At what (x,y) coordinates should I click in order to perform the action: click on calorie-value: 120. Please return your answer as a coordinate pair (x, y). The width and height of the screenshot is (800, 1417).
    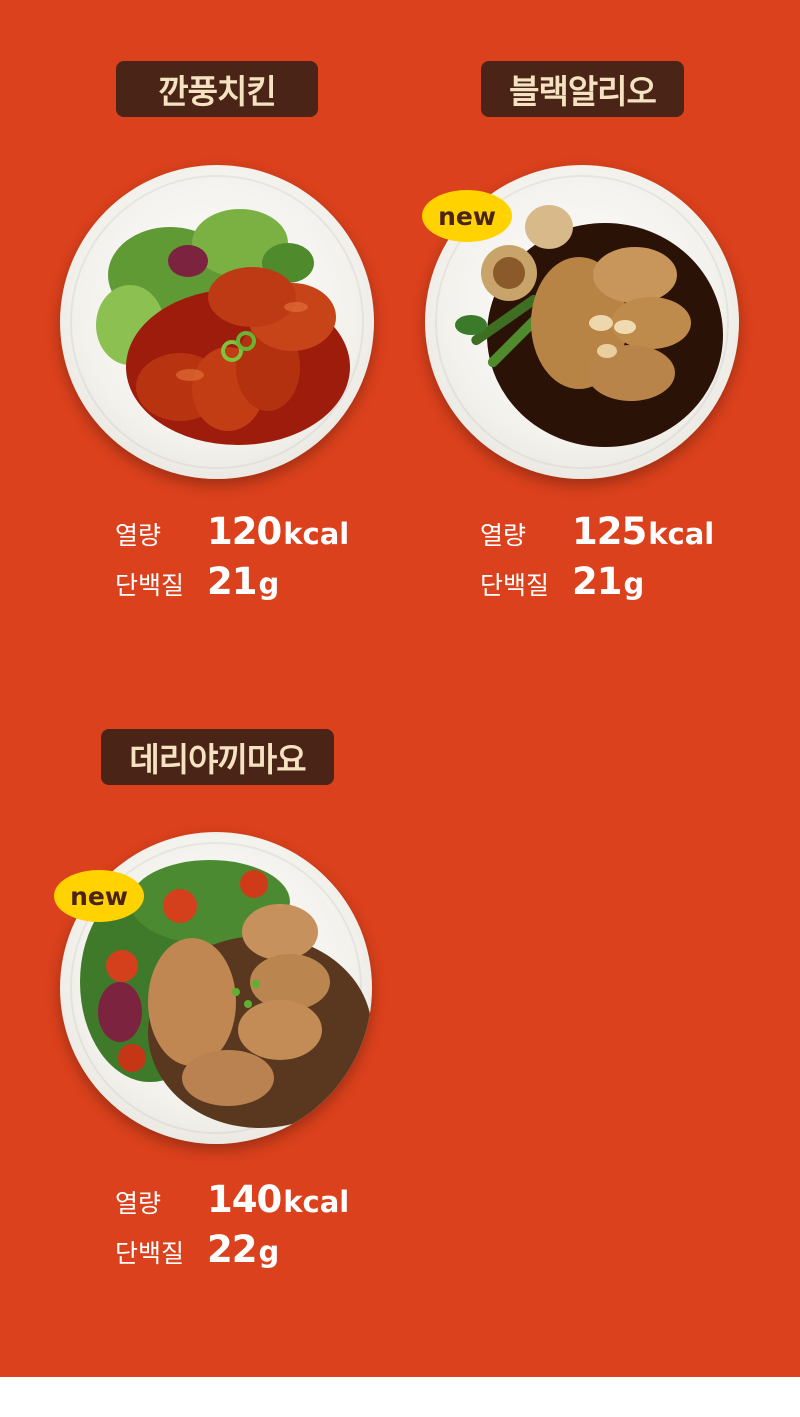
    Looking at the image, I should click on (244, 531).